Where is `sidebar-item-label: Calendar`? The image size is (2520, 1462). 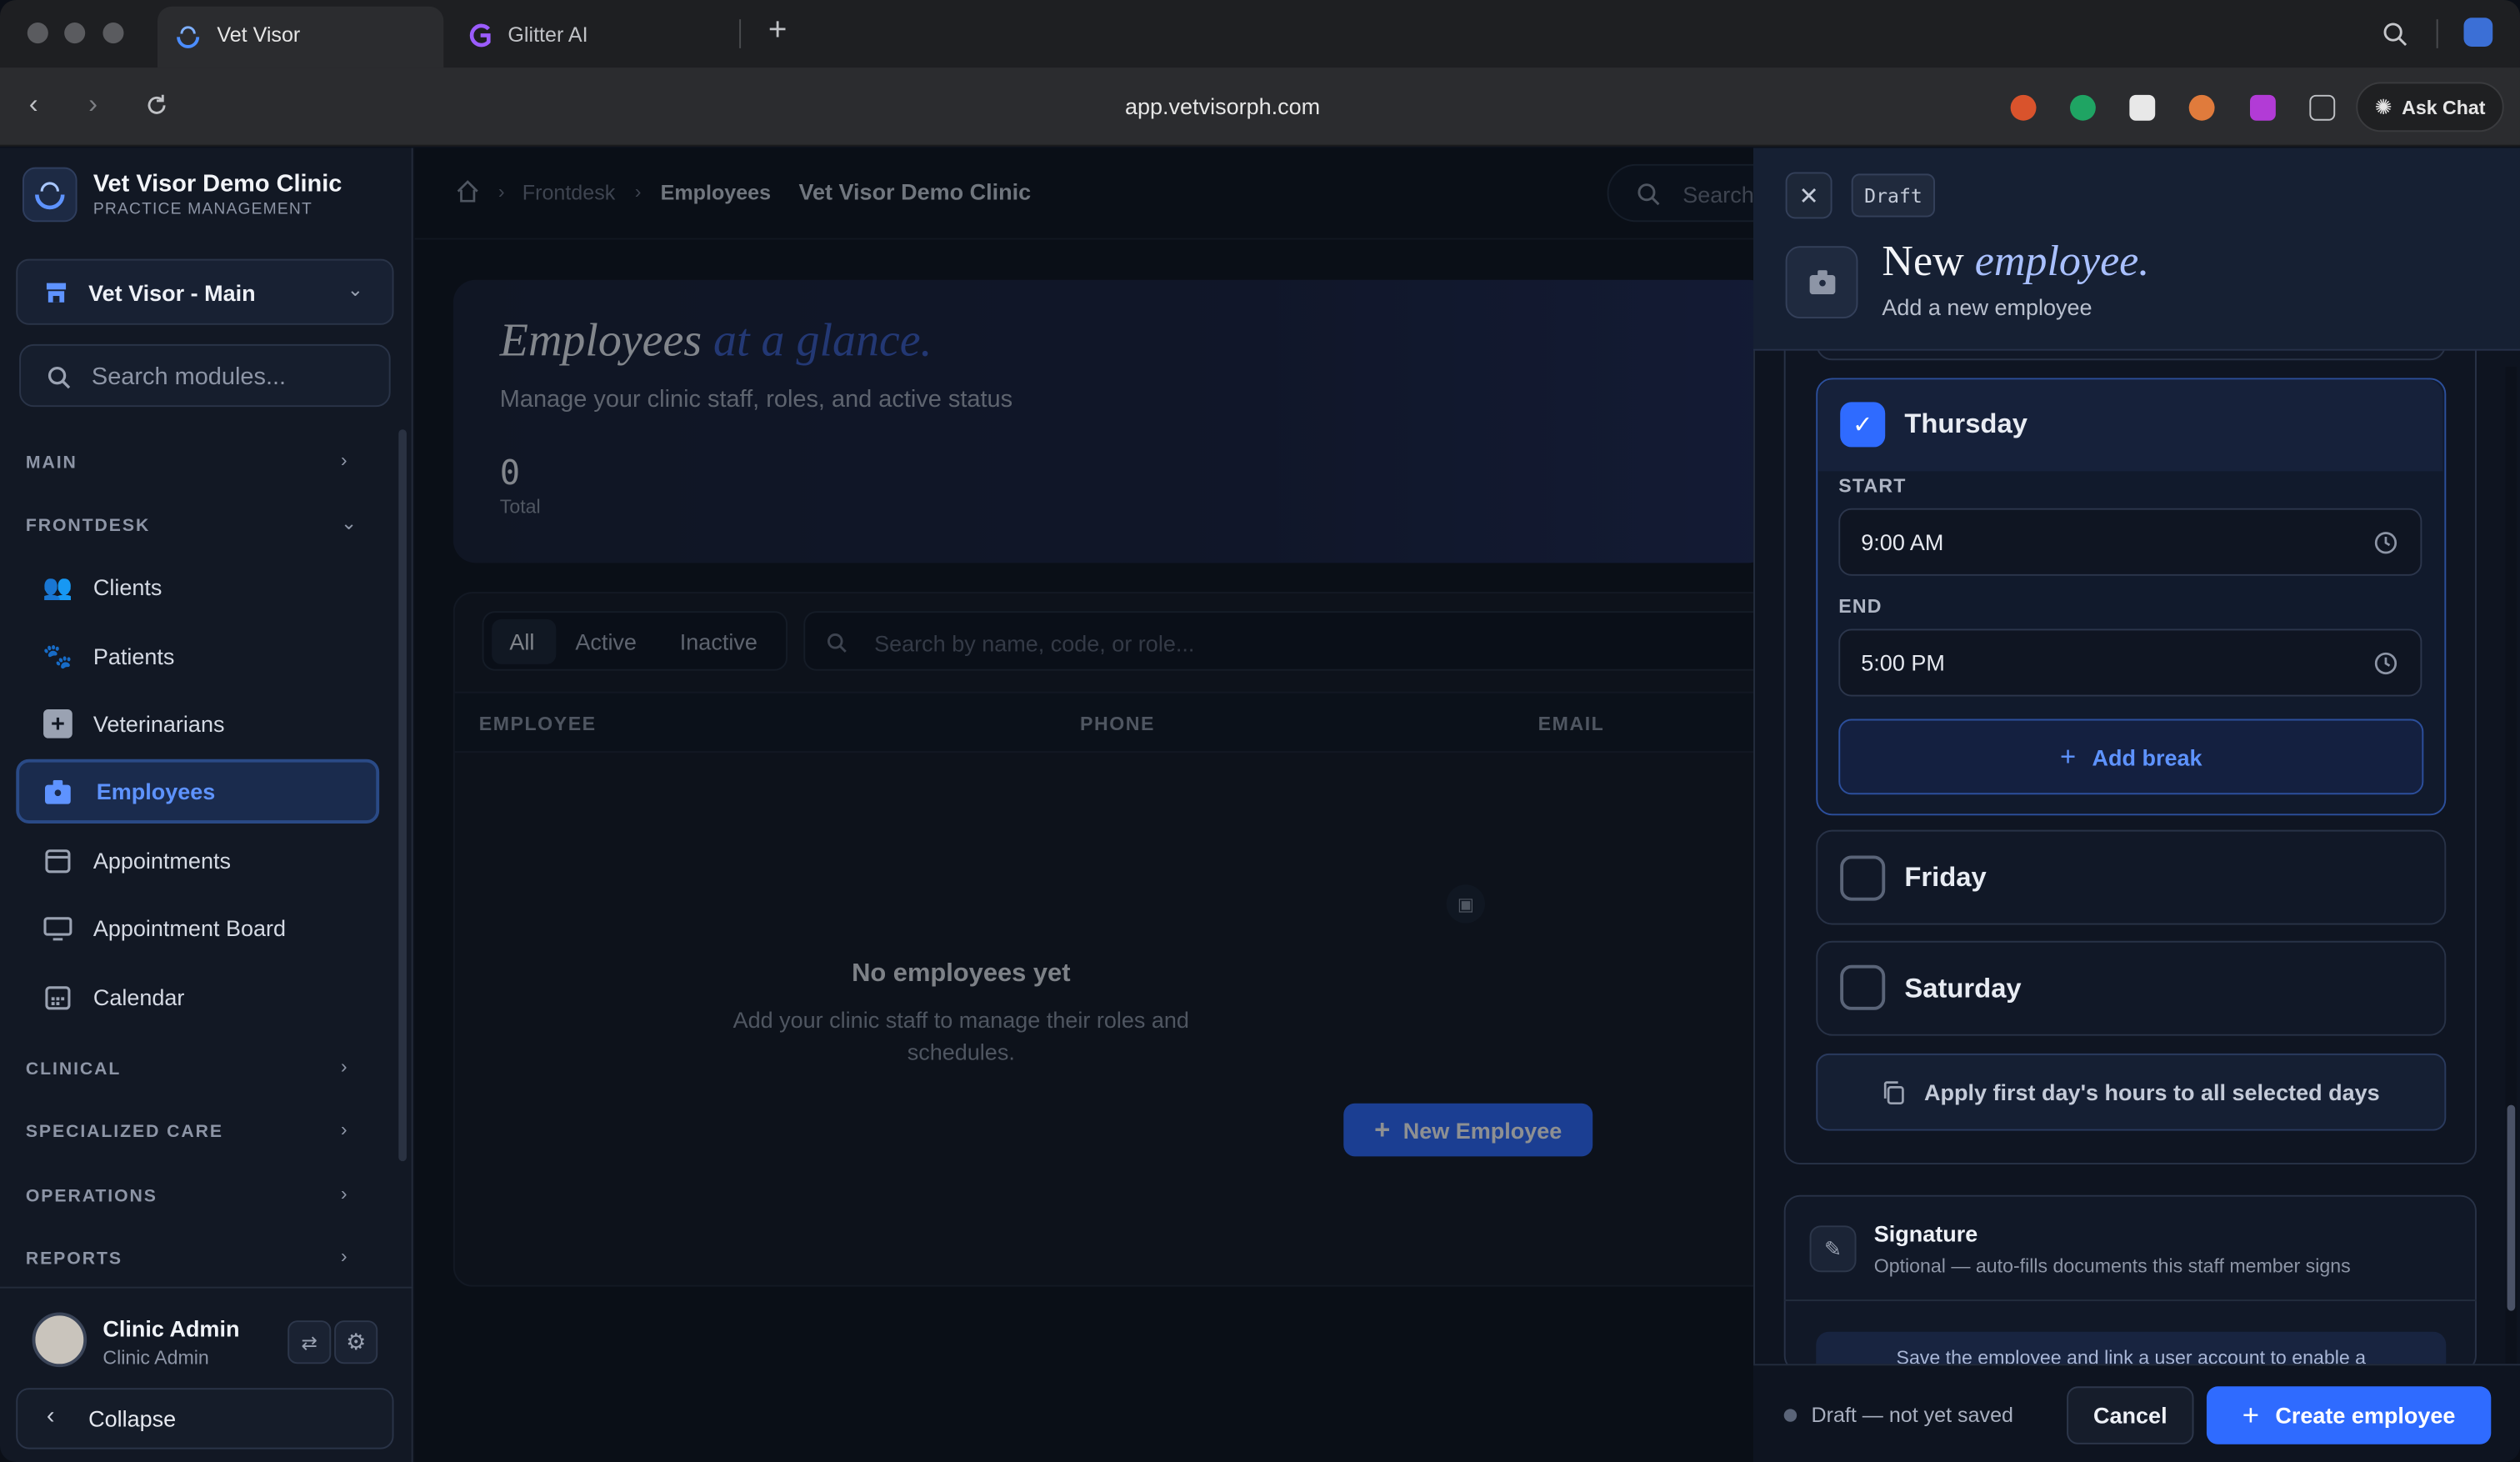 sidebar-item-label: Calendar is located at coordinates (138, 997).